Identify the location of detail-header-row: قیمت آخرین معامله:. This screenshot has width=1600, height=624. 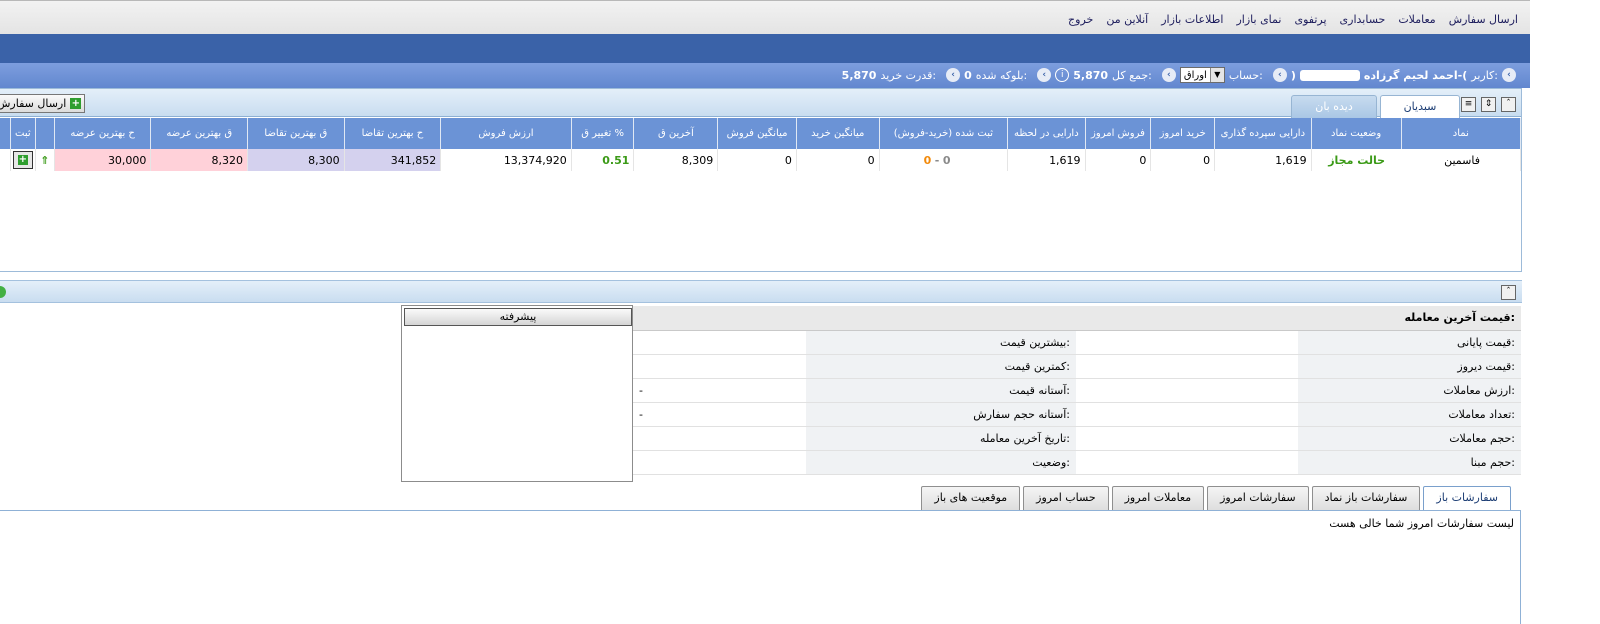
(1077, 318).